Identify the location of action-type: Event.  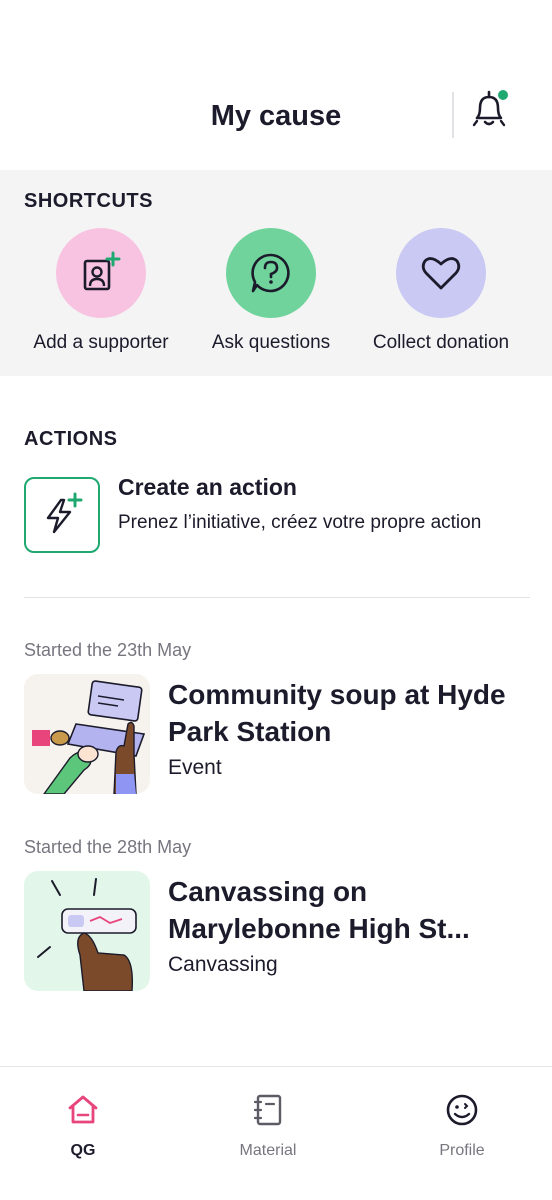
(195, 767).